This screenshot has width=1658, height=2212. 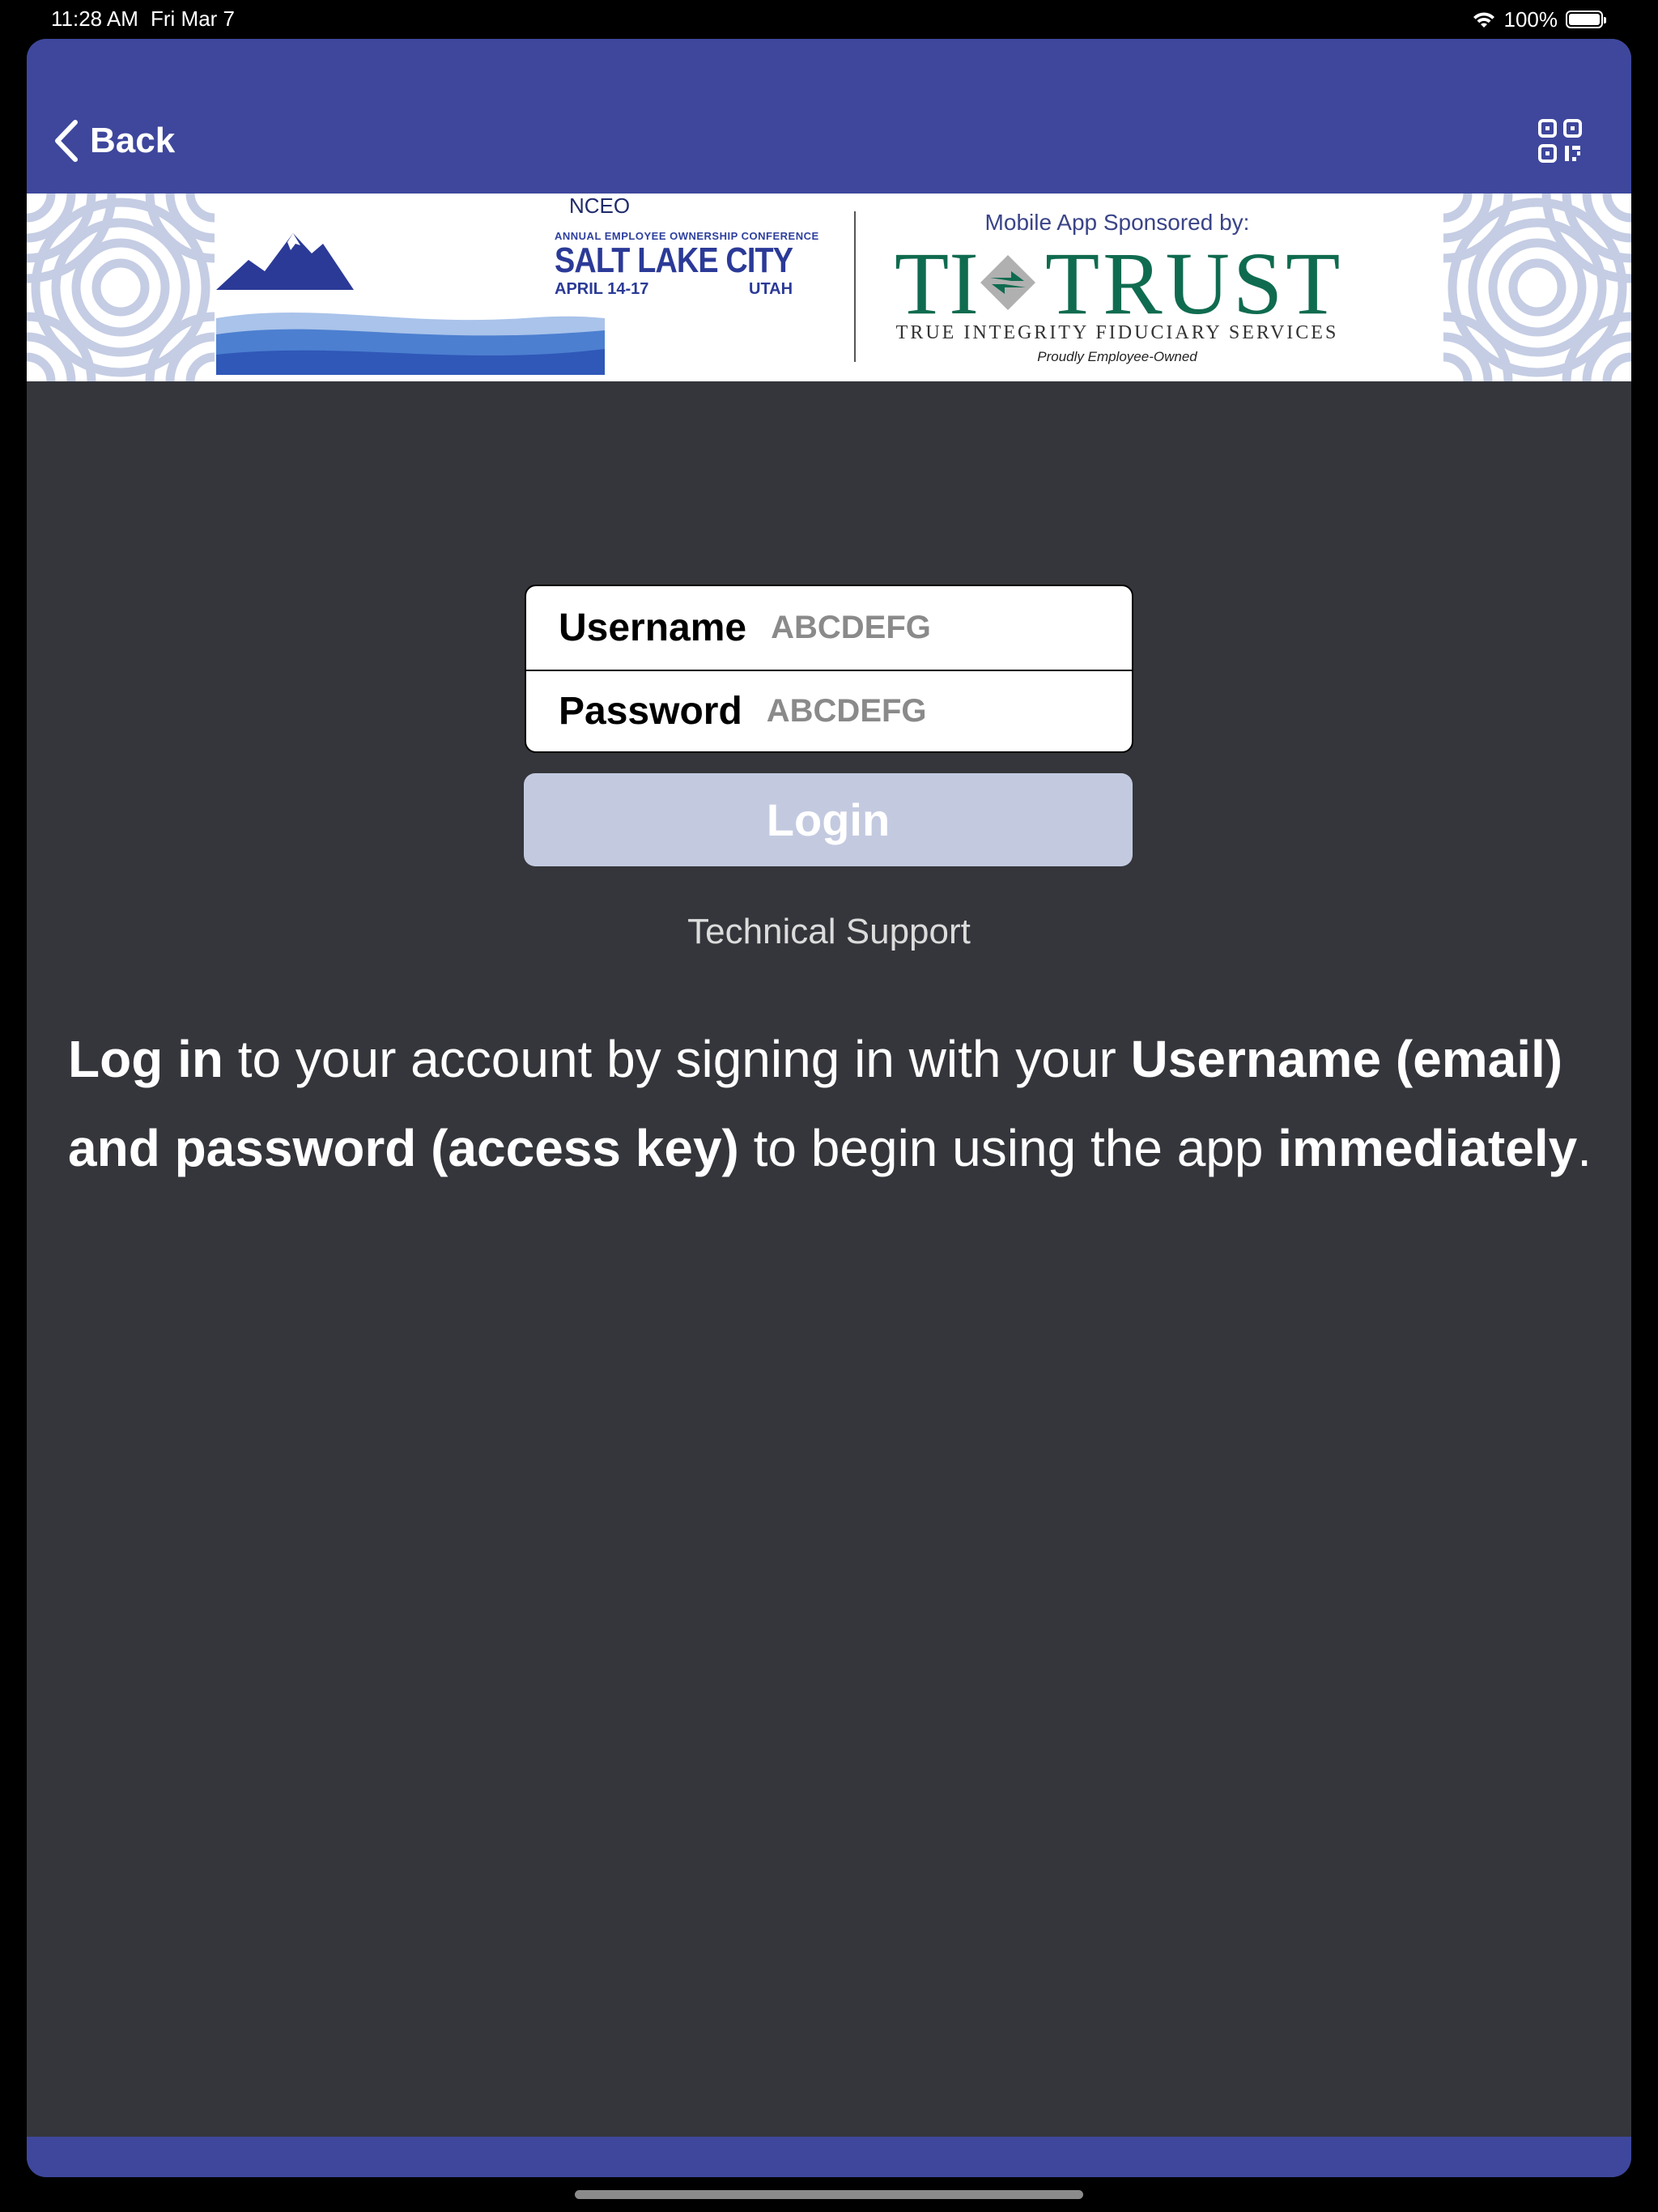 I want to click on qr-code-icon, so click(x=1560, y=141).